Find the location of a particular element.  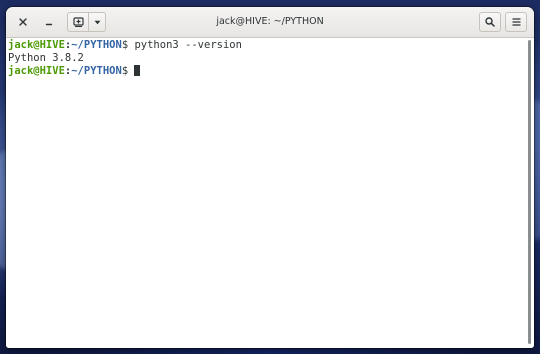

command-text: python3 --version is located at coordinates (185, 45).